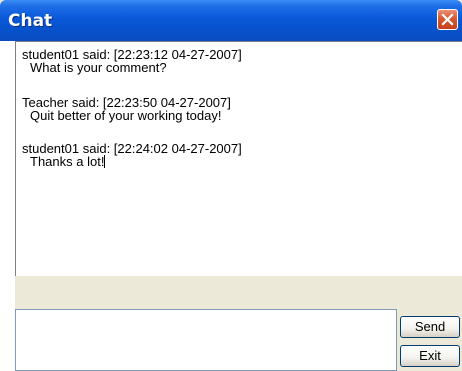  What do you see at coordinates (238, 292) in the screenshot?
I see `separator-band` at bounding box center [238, 292].